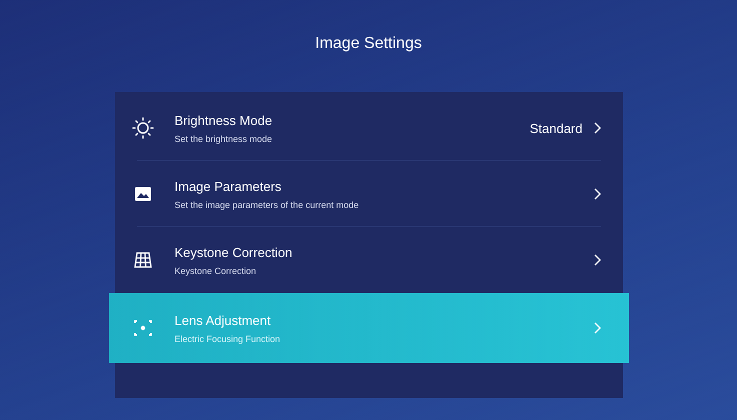  Describe the element at coordinates (224, 139) in the screenshot. I see `item-subtitle: Set the brightness mode` at that location.